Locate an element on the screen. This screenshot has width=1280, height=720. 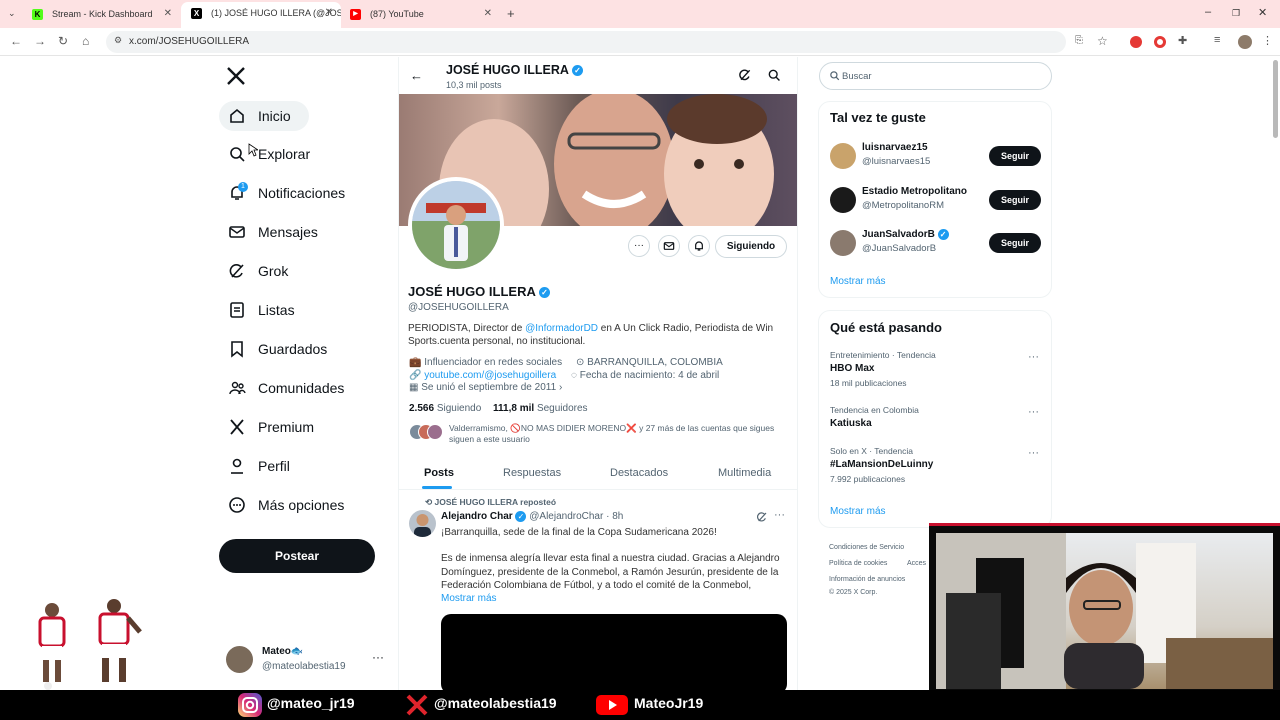
close-window-icon: ✕ is located at coordinates (1262, 12).